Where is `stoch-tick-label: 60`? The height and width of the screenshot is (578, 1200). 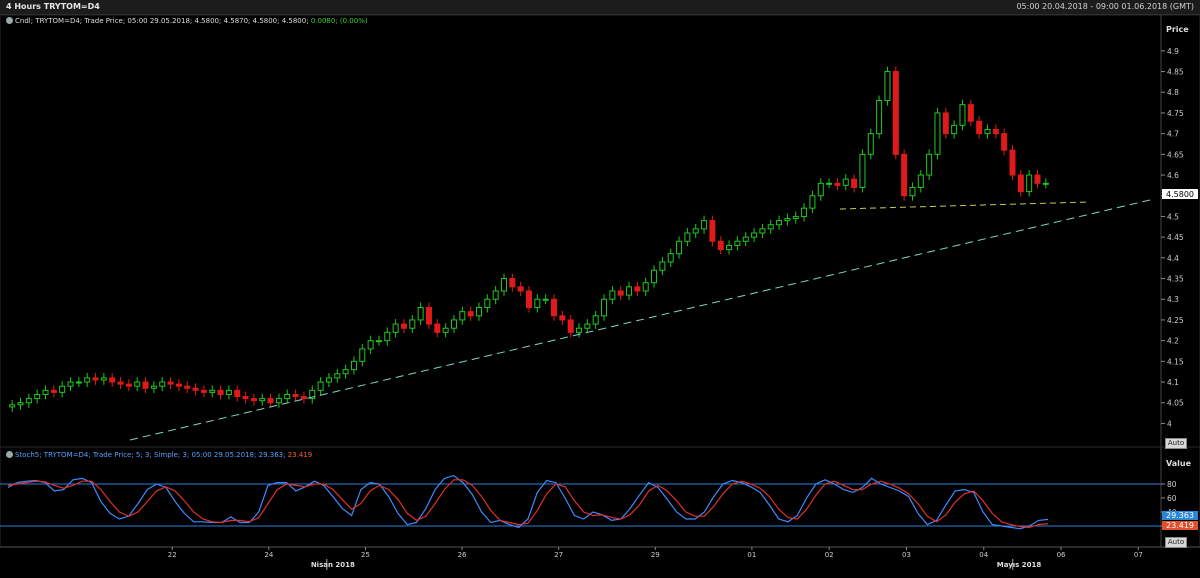 stoch-tick-label: 60 is located at coordinates (1172, 498).